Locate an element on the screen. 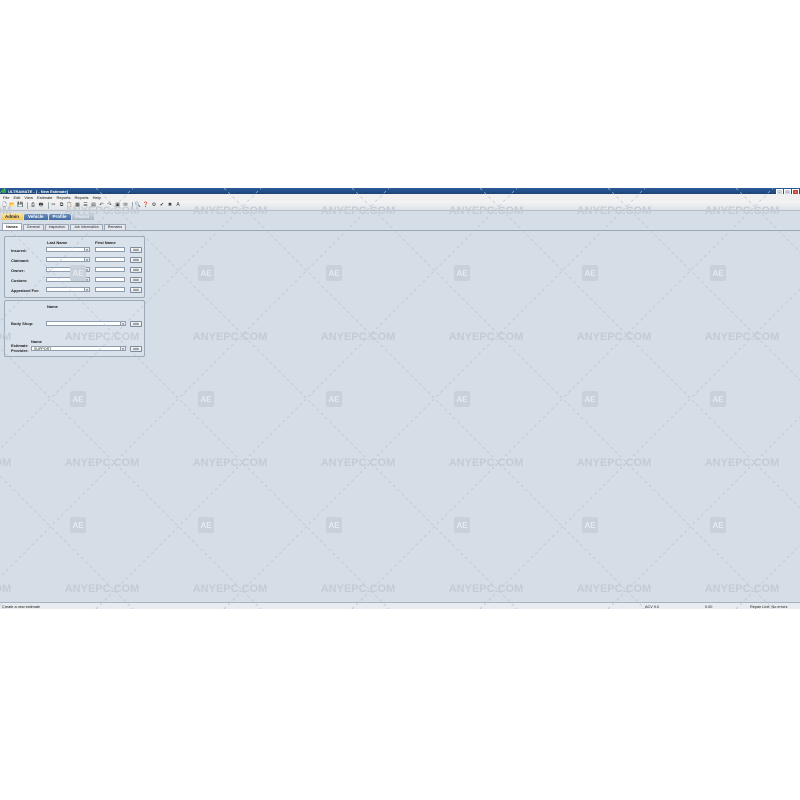  grid-icon: ▦ is located at coordinates (77, 205).